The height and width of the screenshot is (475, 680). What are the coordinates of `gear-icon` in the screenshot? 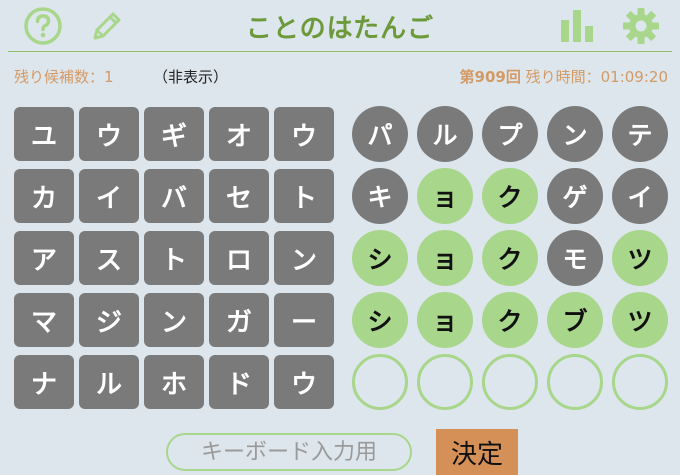 It's located at (641, 26).